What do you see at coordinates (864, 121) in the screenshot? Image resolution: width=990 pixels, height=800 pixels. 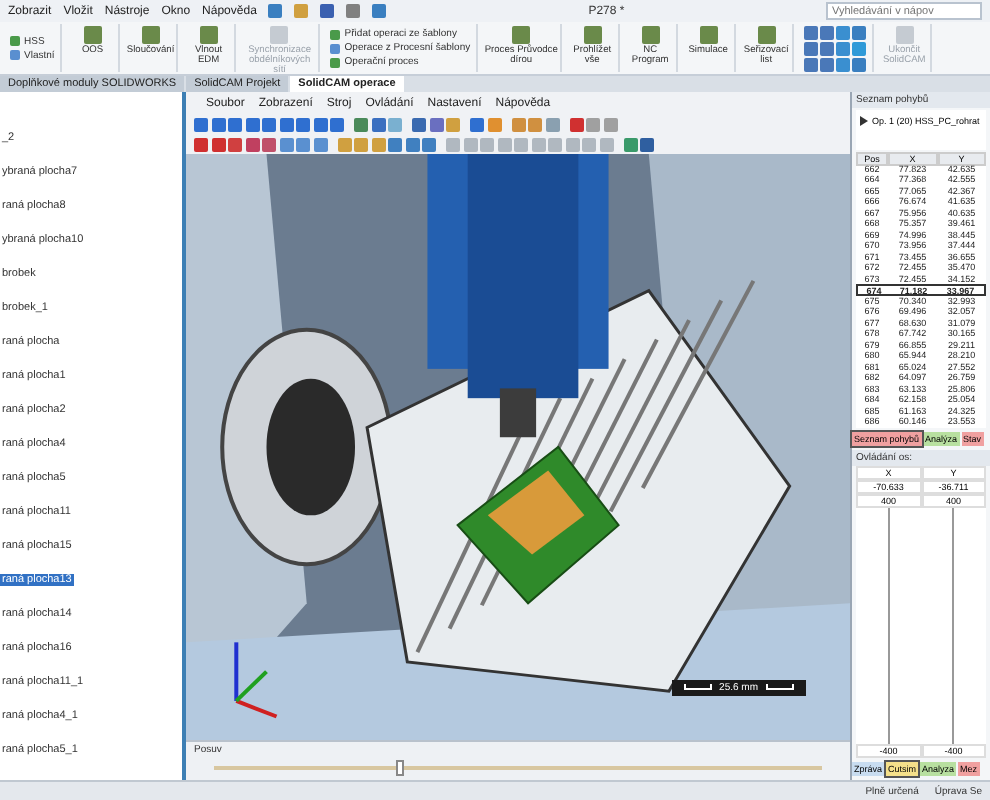 I see `expand-arrow-icon` at bounding box center [864, 121].